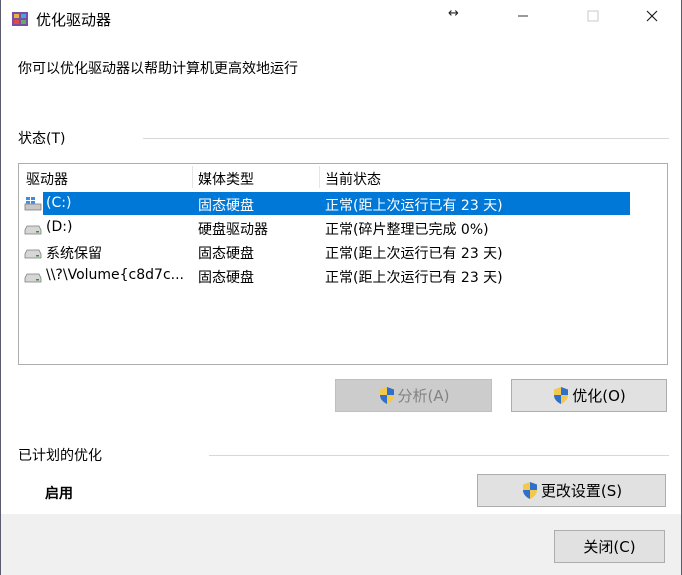 The width and height of the screenshot is (682, 575). What do you see at coordinates (74, 20) in the screenshot?
I see `window-title: 优化驱动器` at bounding box center [74, 20].